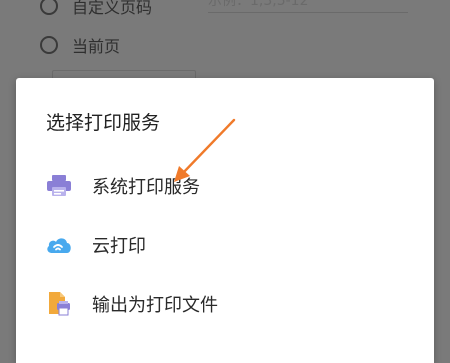  What do you see at coordinates (49, 7) in the screenshot?
I see `custom-range-radio` at bounding box center [49, 7].